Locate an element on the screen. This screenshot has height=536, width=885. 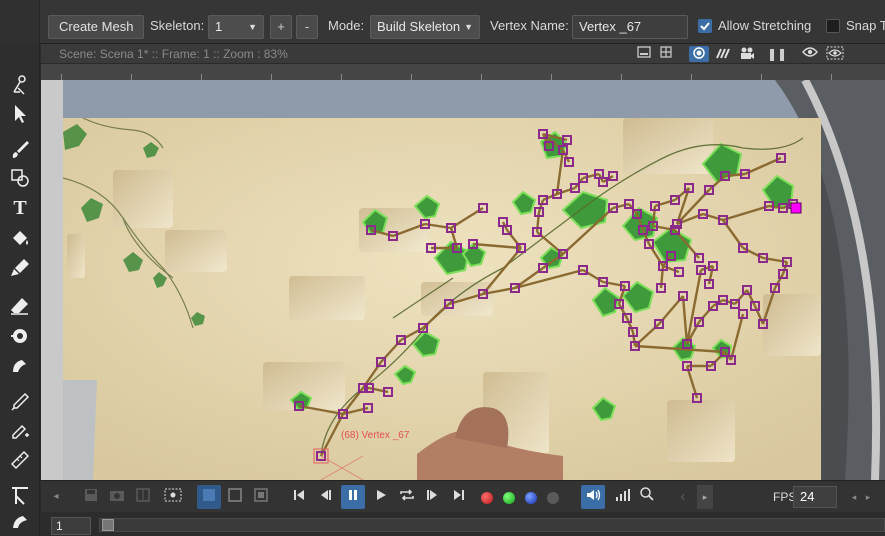
pause-button is located at coordinates (353, 497).